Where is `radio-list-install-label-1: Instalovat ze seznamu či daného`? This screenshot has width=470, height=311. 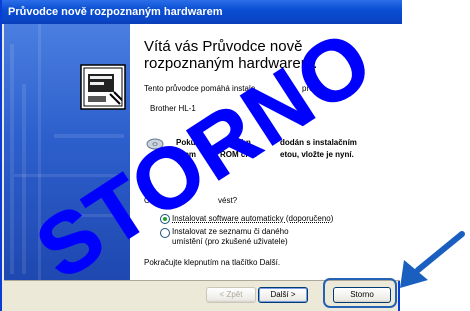 radio-list-install-label-1: Instalovat ze seznamu či daného is located at coordinates (230, 231).